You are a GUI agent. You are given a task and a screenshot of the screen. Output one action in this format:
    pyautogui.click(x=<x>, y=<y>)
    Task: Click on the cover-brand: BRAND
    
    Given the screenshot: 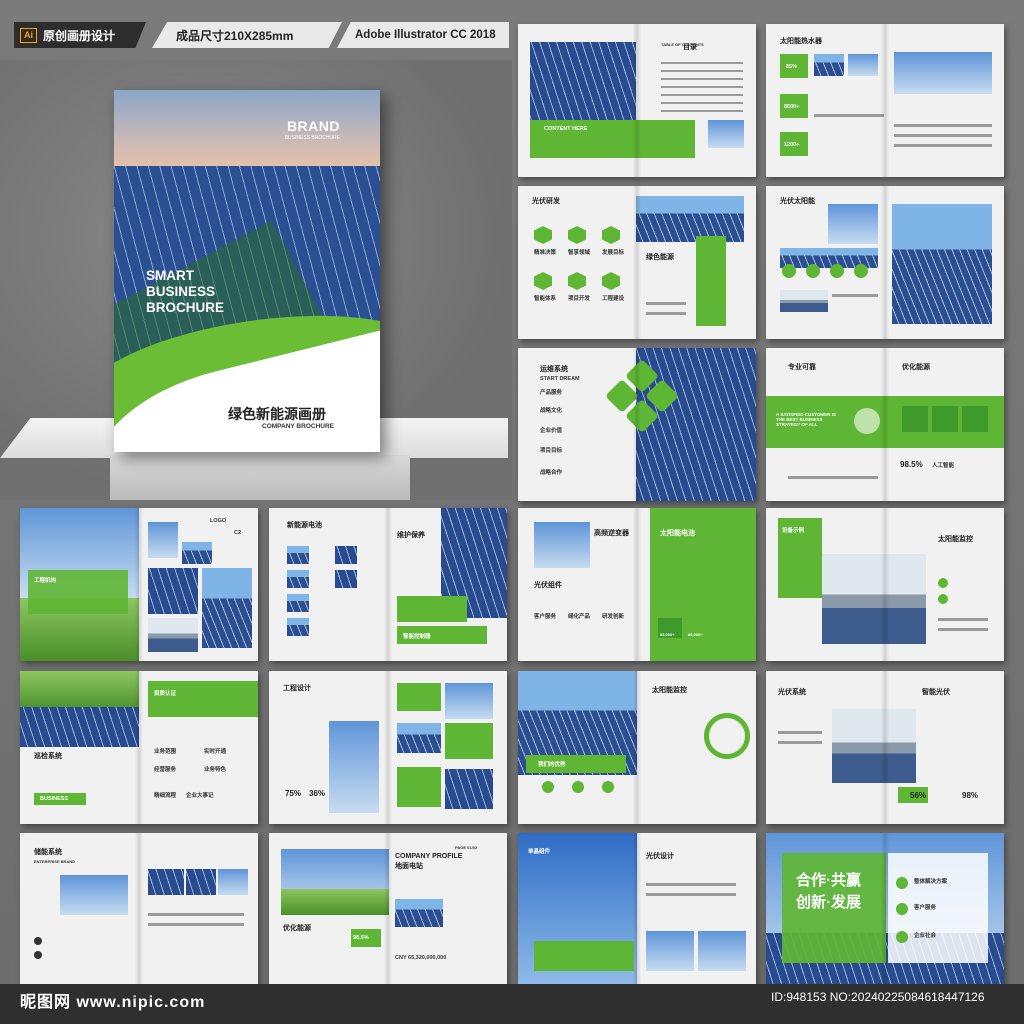 What is the action you would take?
    pyautogui.click(x=313, y=126)
    